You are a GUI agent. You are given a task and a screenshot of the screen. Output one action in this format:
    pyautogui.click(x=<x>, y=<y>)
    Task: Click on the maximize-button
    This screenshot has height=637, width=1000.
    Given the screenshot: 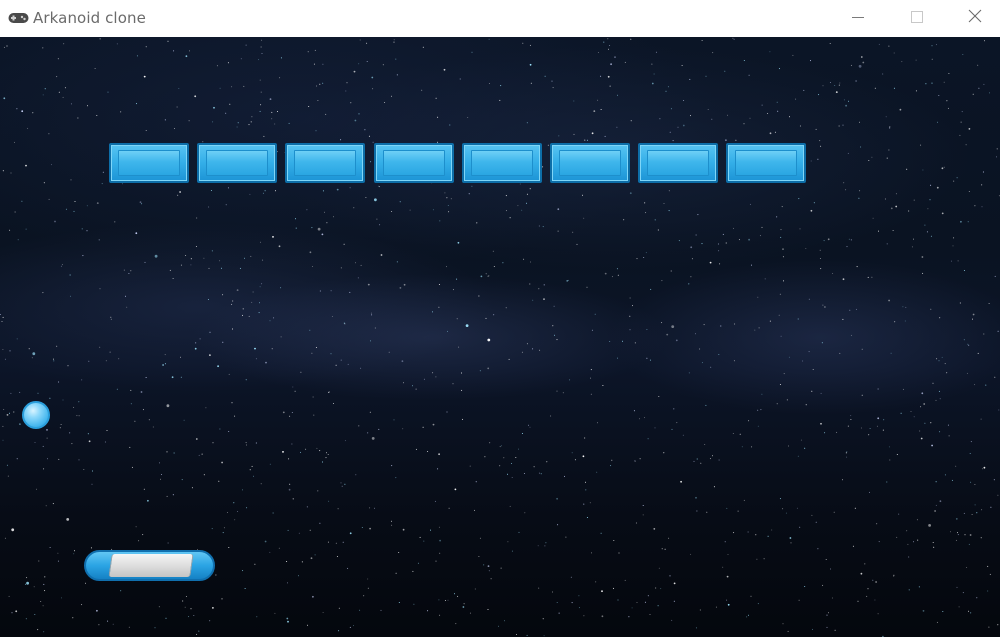 What is the action you would take?
    pyautogui.click(x=917, y=18)
    